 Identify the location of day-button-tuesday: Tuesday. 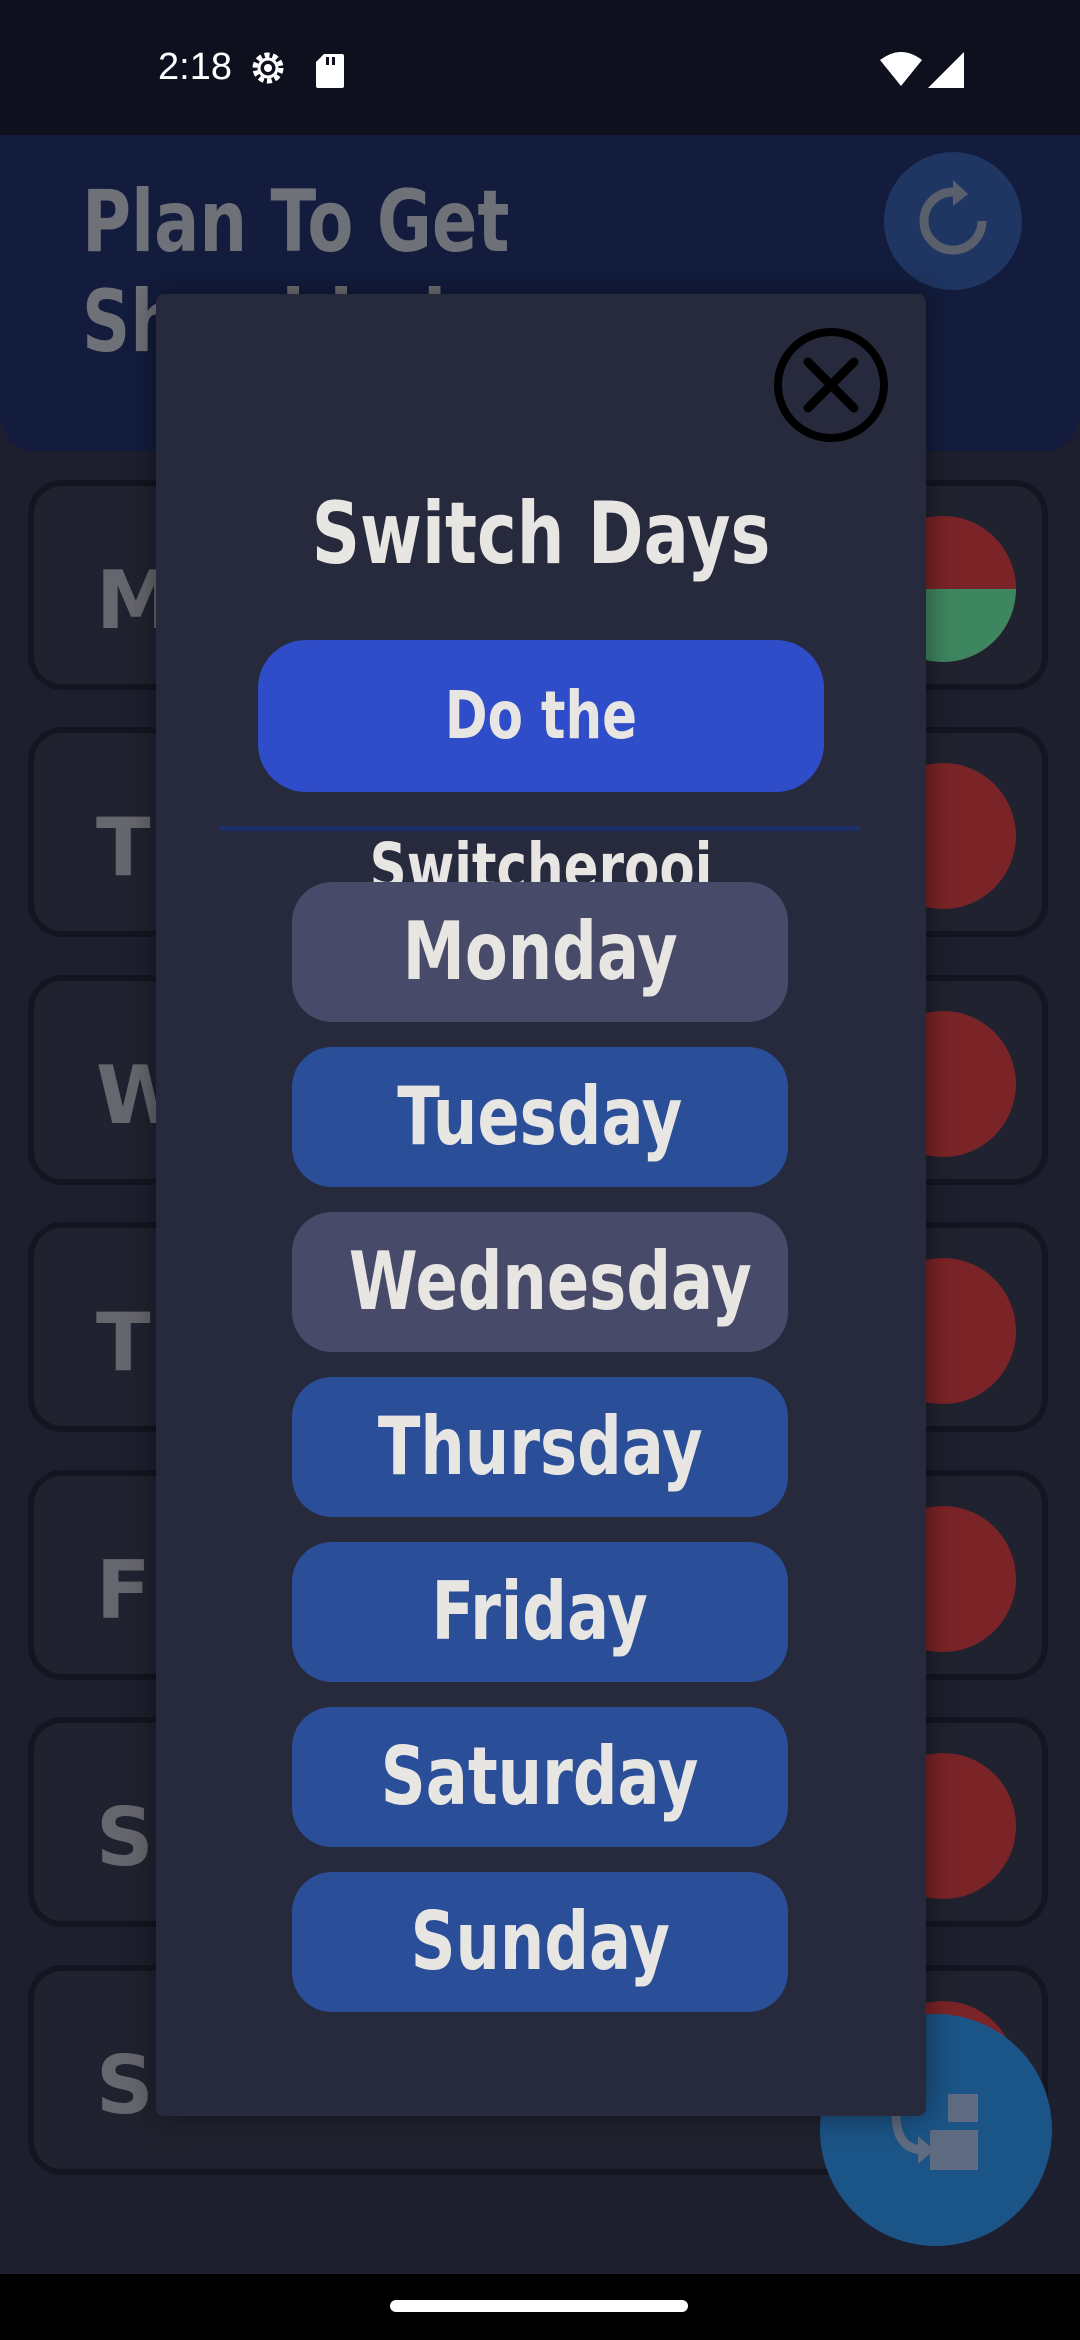
(540, 1117).